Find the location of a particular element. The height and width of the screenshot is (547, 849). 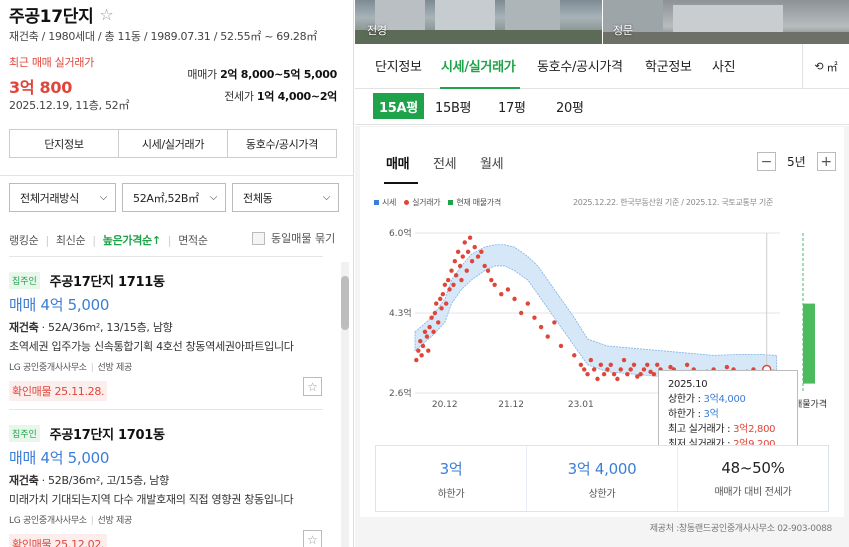

list-separator is located at coordinates (166, 256).